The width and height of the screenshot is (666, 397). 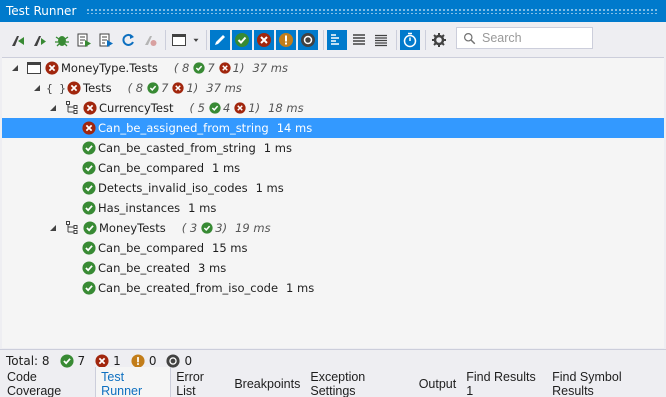 I want to click on test-label: Can_be_casted_from_string, so click(x=177, y=148).